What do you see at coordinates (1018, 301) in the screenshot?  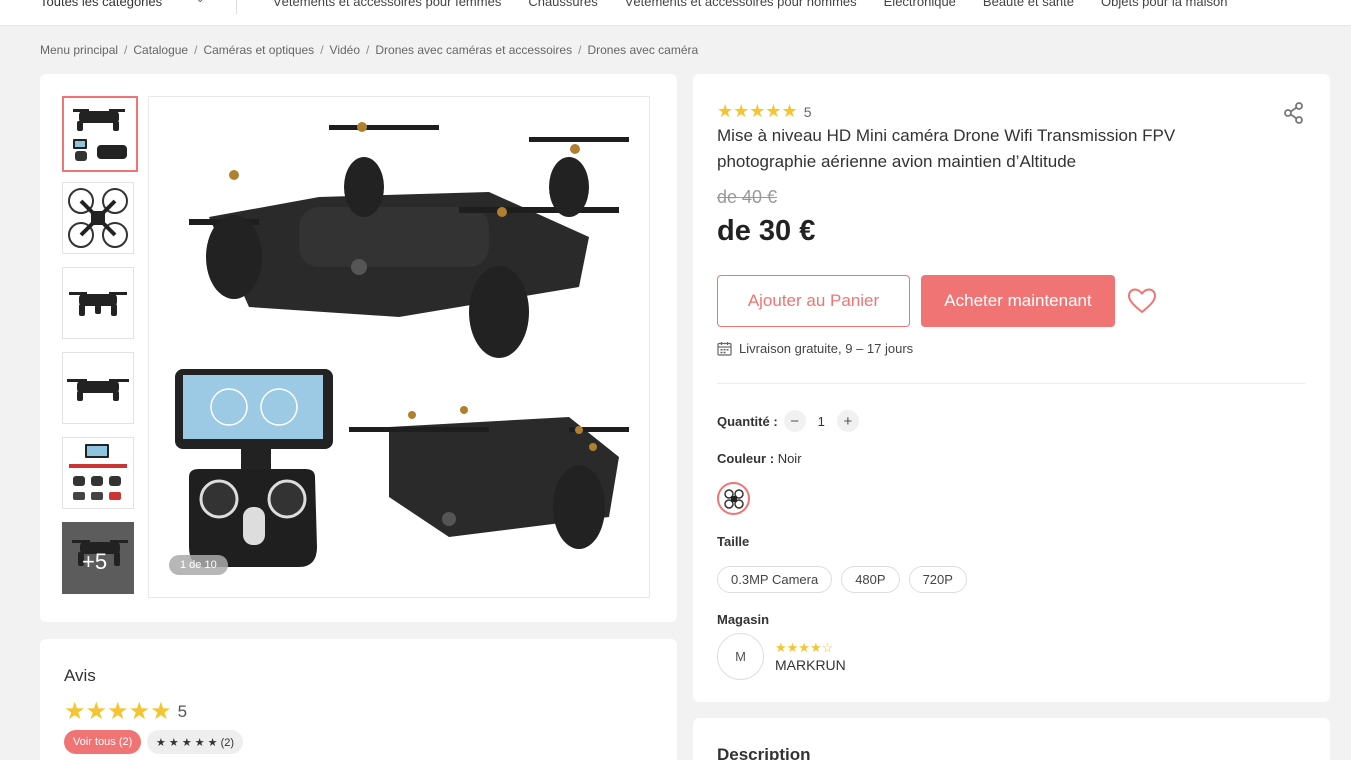 I see `buy-now-button: Acheter maintenant` at bounding box center [1018, 301].